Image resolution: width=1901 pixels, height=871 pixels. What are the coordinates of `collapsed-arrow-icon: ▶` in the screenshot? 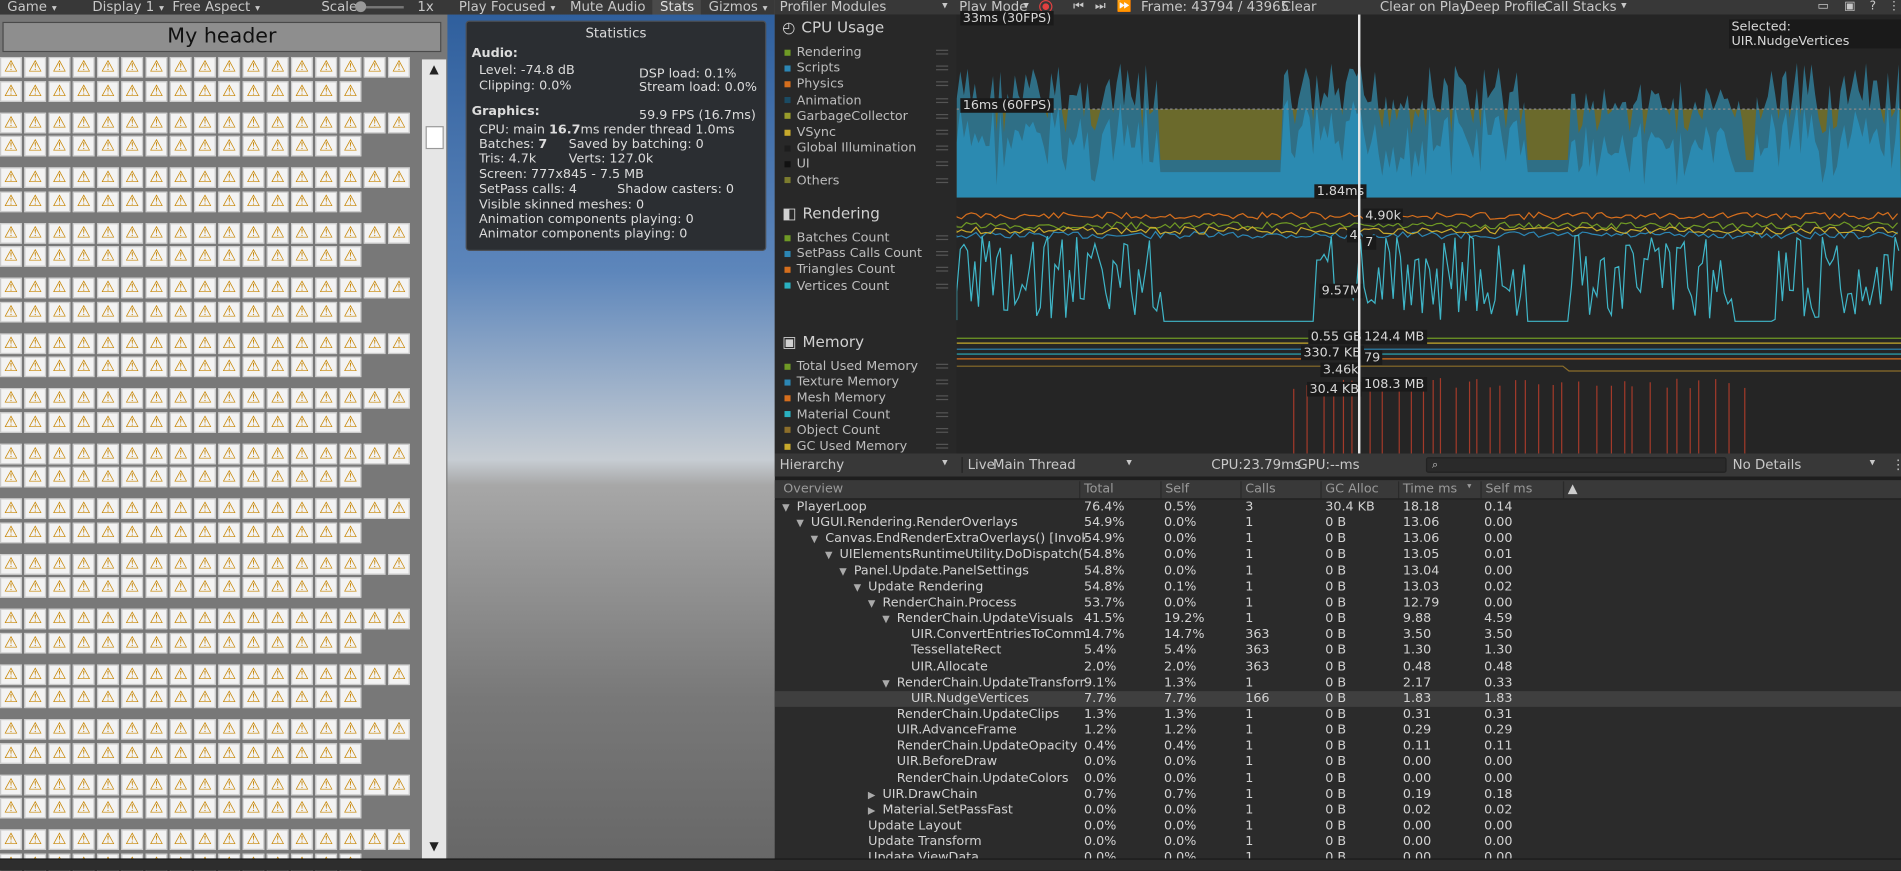 It's located at (874, 810).